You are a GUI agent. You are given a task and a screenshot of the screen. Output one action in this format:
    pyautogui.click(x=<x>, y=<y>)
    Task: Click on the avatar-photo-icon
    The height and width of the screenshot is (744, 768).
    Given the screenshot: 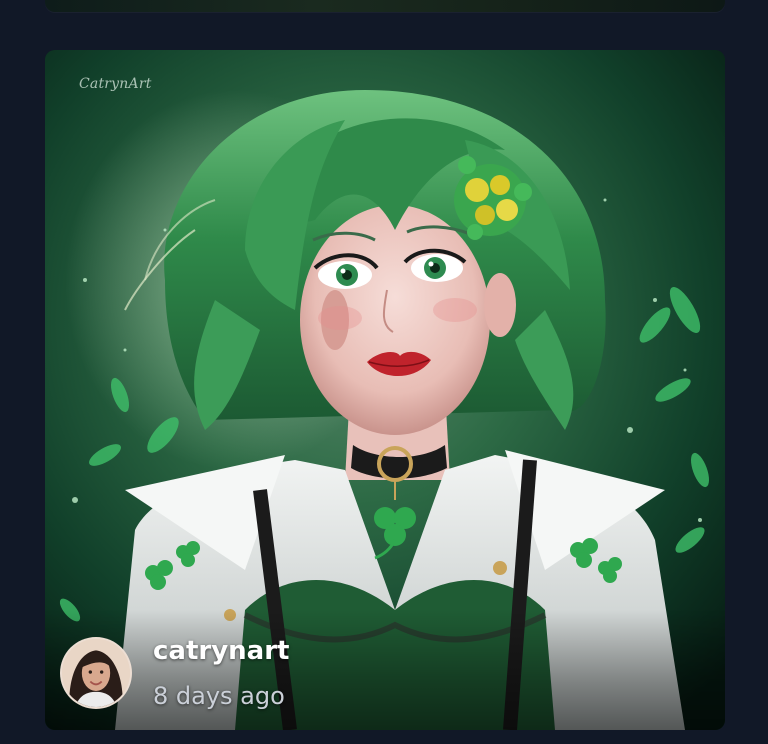 What is the action you would take?
    pyautogui.click(x=96, y=673)
    